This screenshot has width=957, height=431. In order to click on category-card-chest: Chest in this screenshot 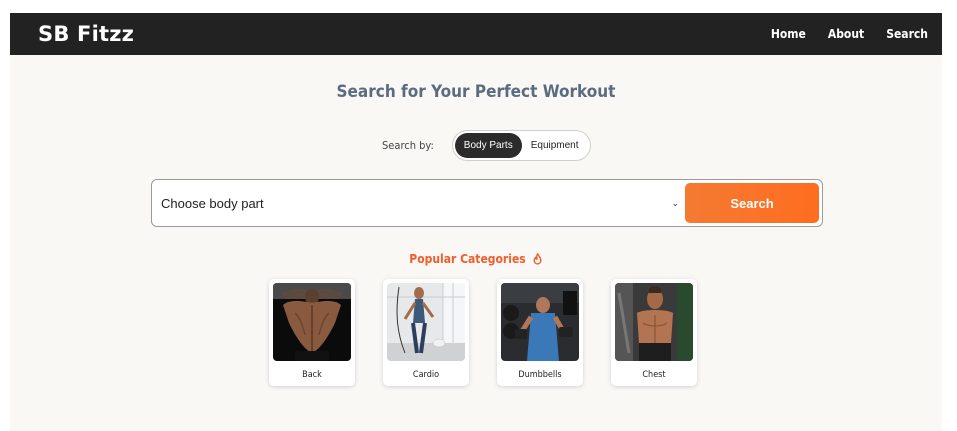, I will do `click(654, 332)`.